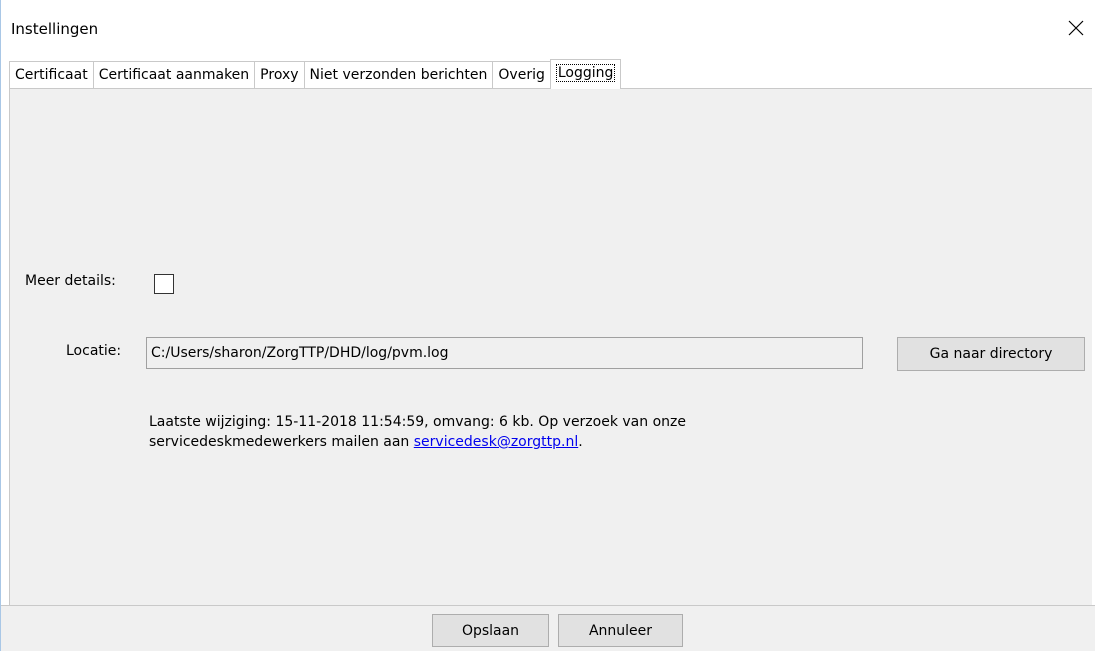 The height and width of the screenshot is (651, 1095). I want to click on tab-certificaat-aanmaken: Certificaat aanmaken, so click(174, 75).